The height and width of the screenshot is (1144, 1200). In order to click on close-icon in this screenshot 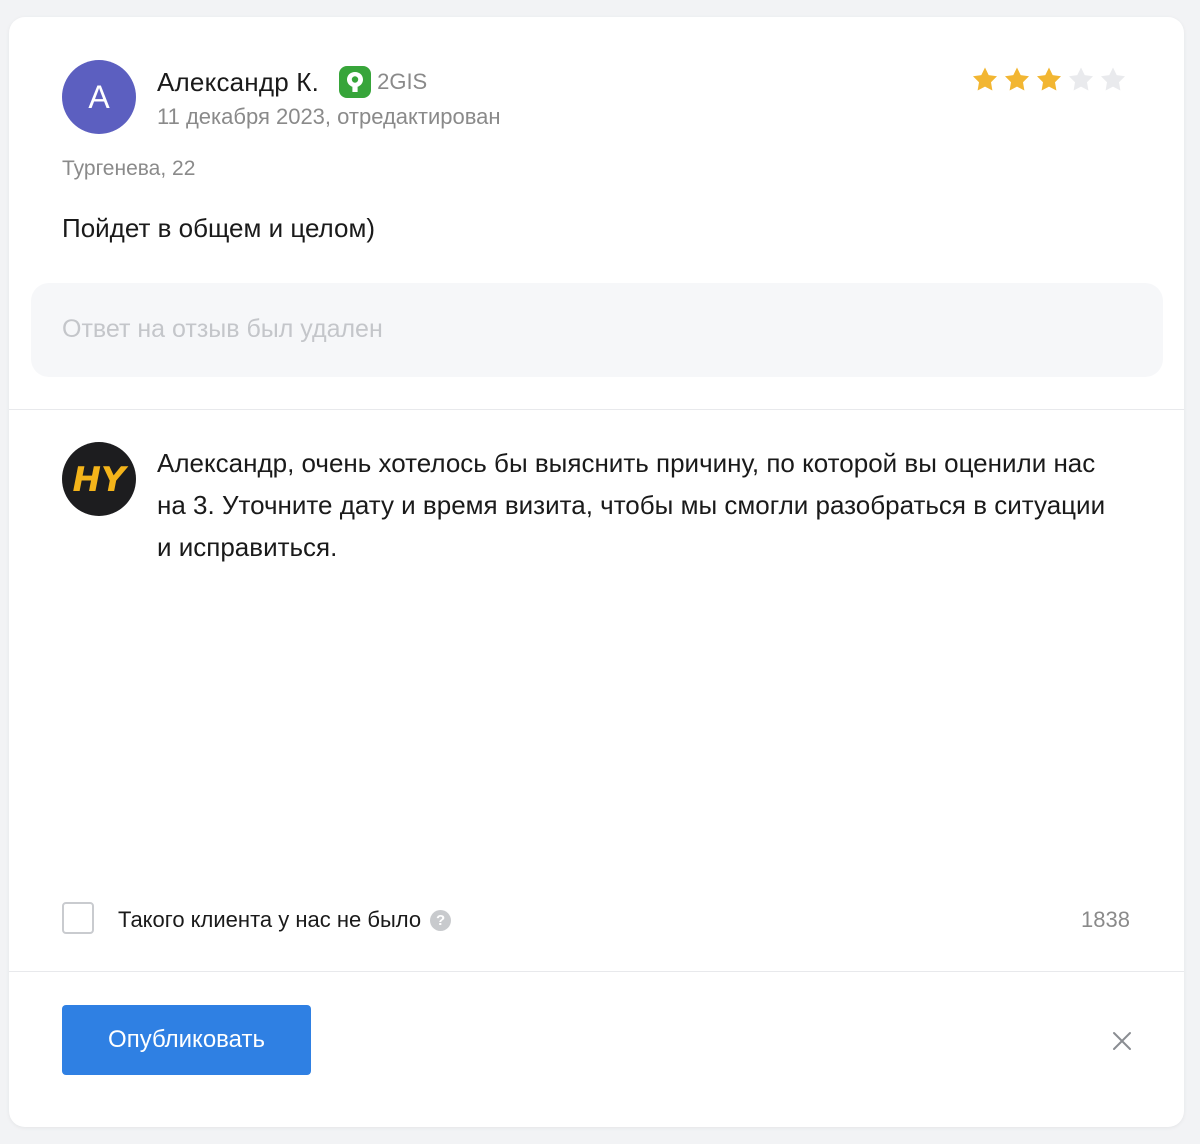, I will do `click(1122, 1041)`.